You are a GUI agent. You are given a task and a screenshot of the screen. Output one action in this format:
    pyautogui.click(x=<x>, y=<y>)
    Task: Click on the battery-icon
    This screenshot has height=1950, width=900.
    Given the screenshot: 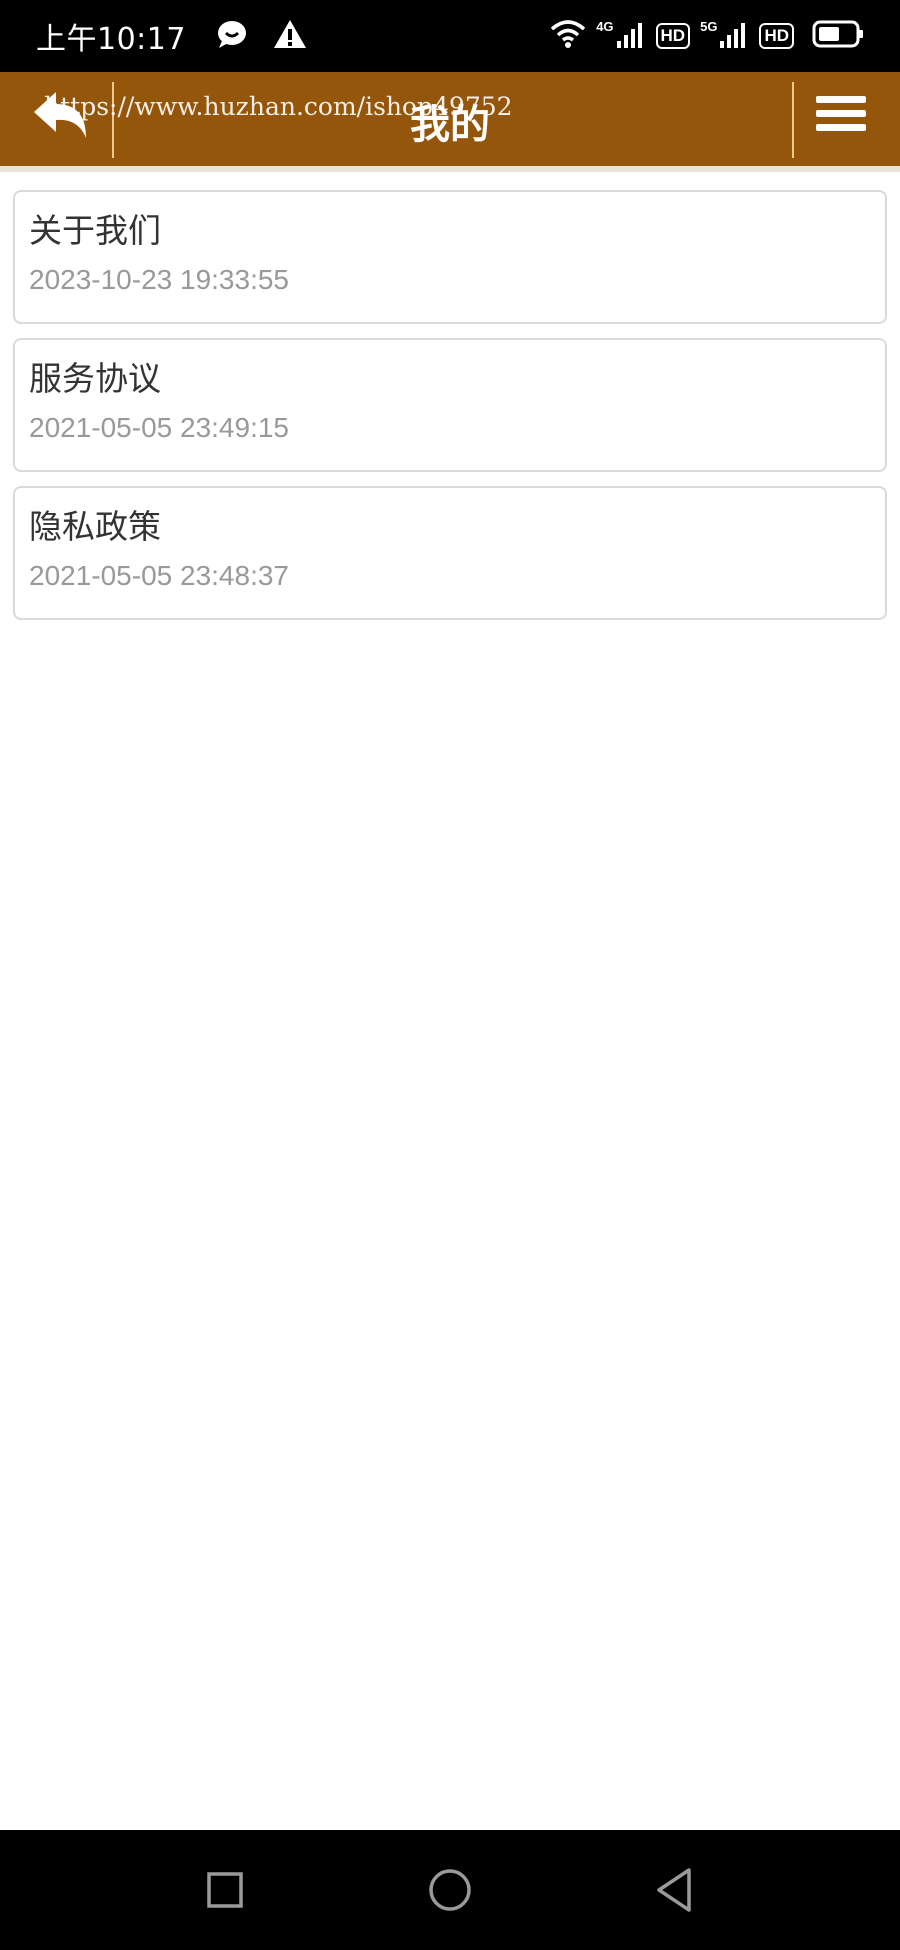 What is the action you would take?
    pyautogui.click(x=838, y=36)
    